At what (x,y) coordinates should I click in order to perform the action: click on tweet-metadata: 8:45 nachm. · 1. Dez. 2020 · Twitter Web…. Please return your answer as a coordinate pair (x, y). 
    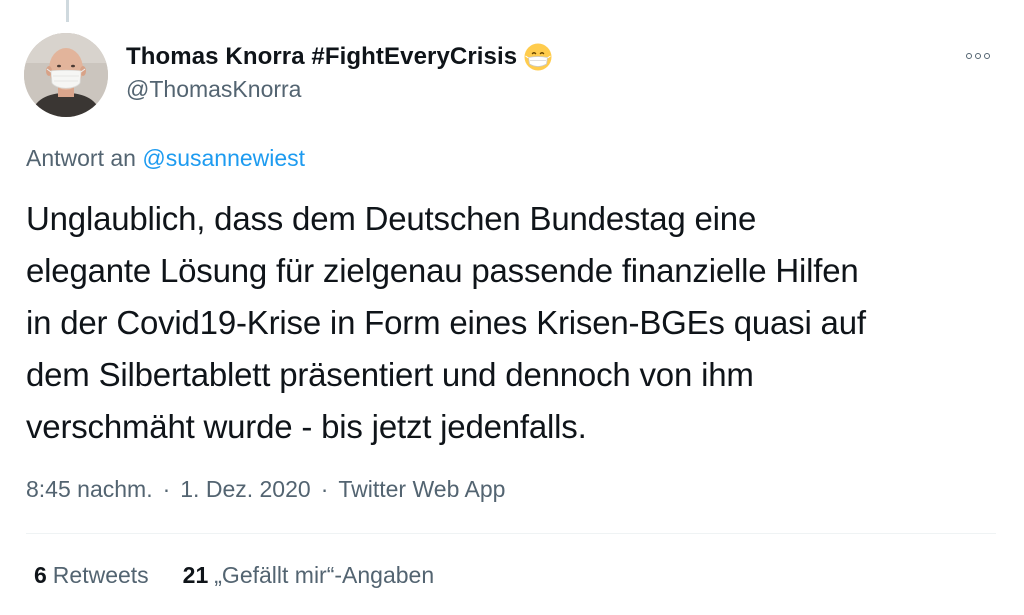
    Looking at the image, I should click on (265, 489).